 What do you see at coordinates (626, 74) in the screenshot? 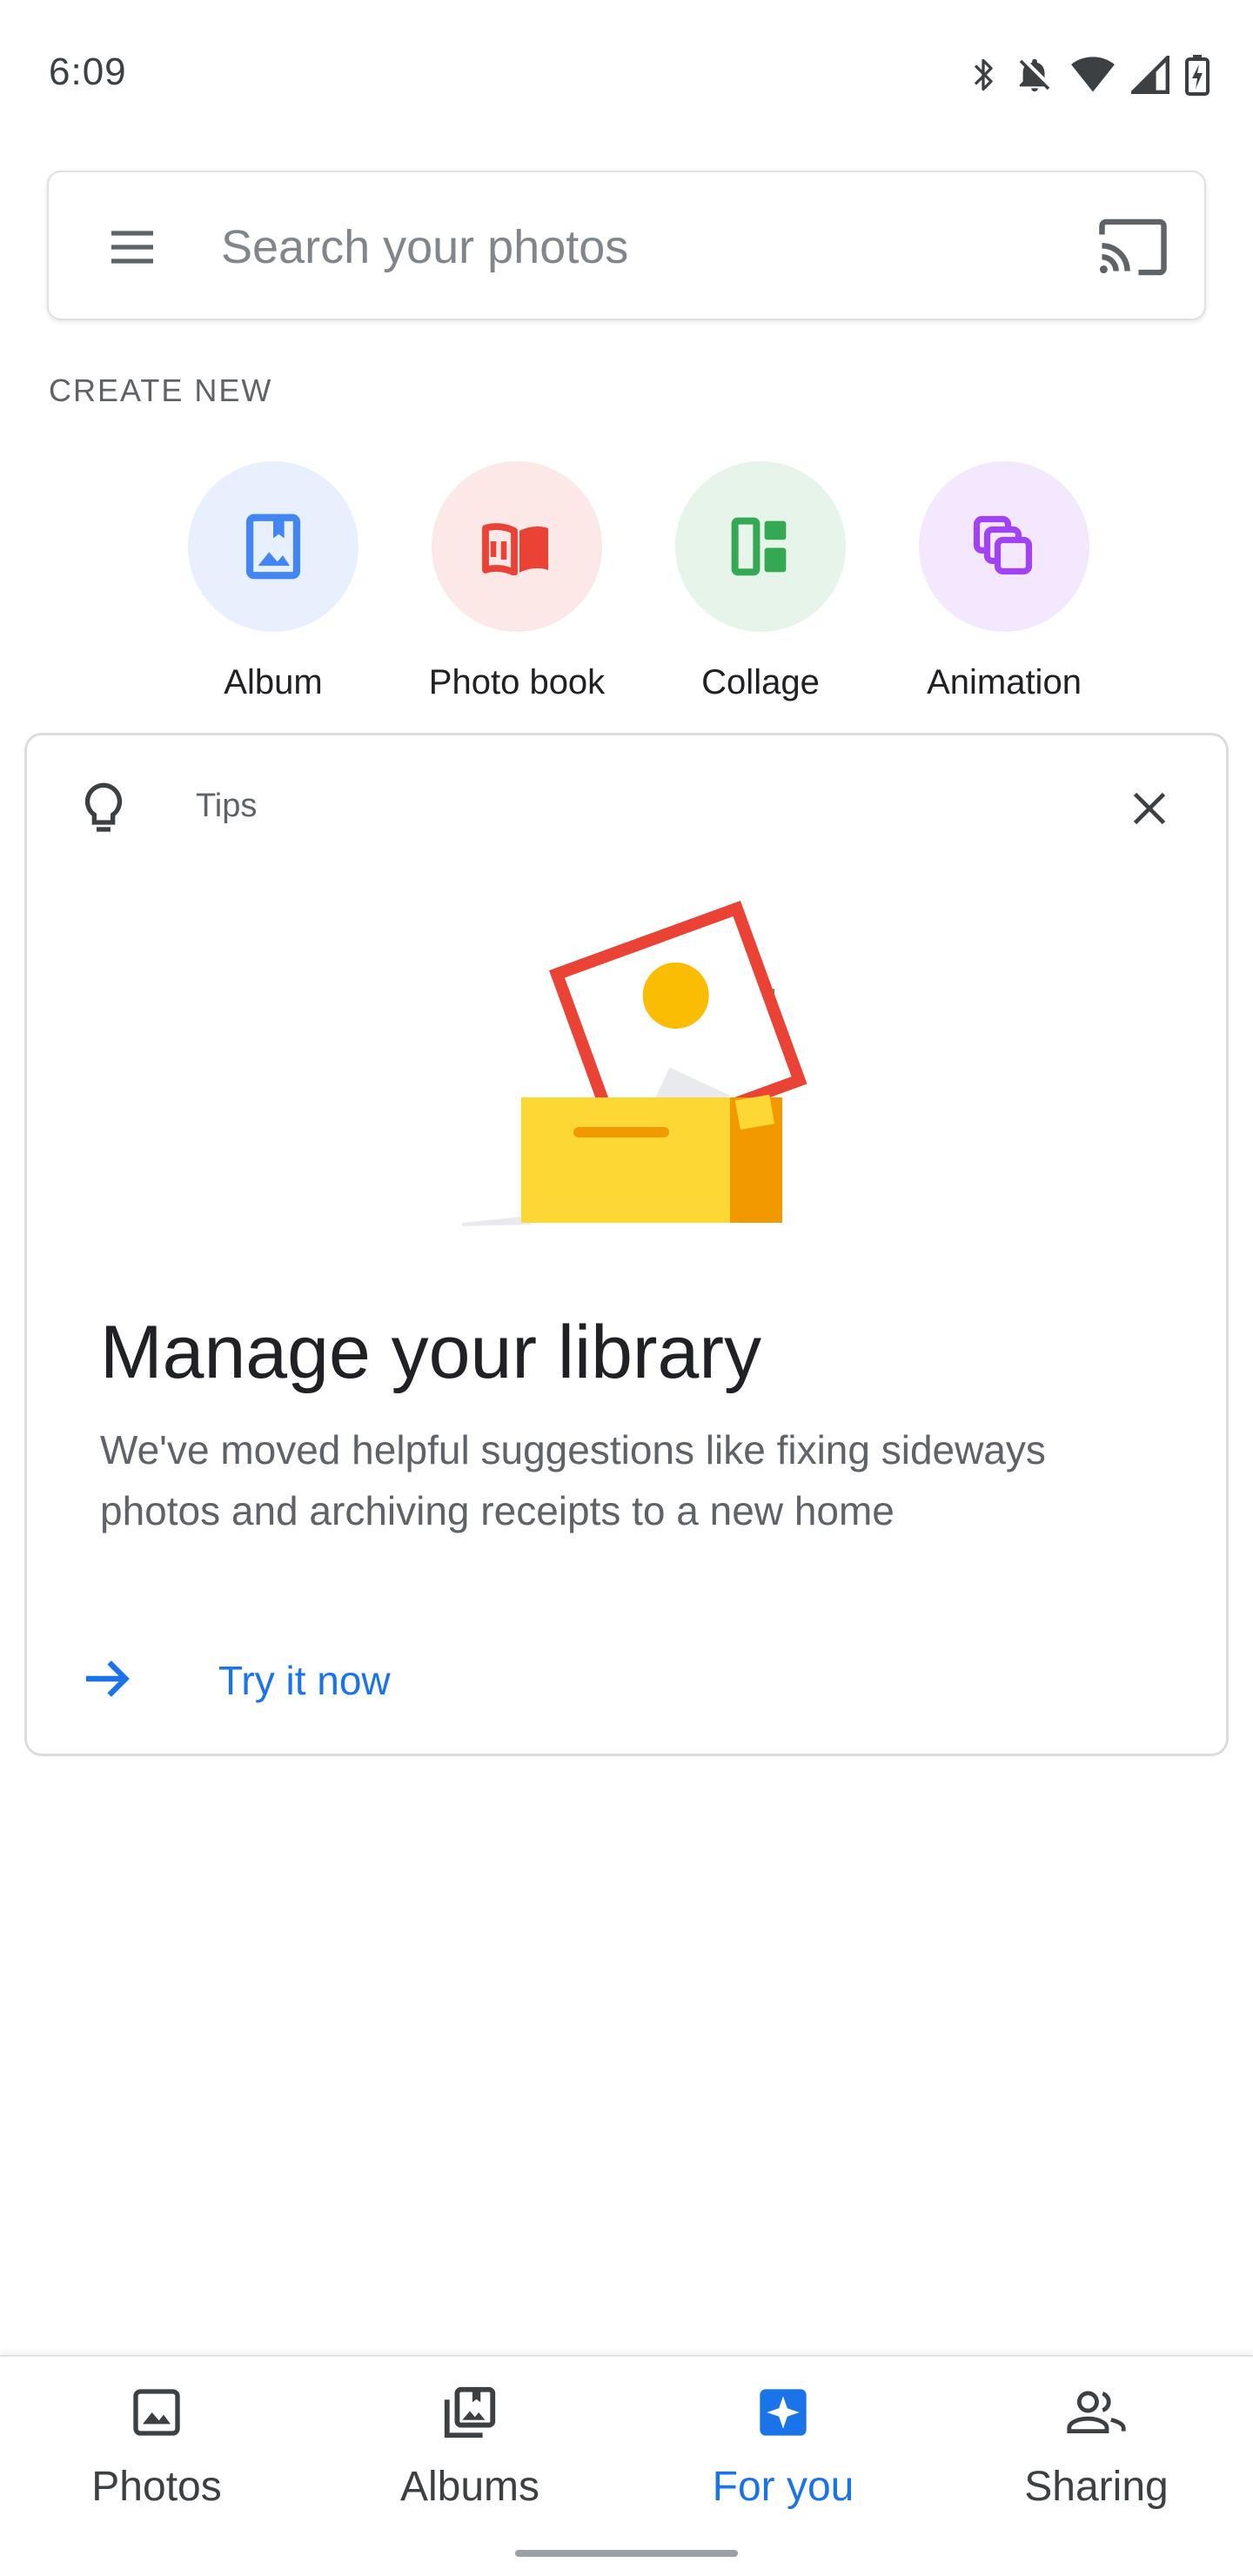
I see `status-bar: 6:09` at bounding box center [626, 74].